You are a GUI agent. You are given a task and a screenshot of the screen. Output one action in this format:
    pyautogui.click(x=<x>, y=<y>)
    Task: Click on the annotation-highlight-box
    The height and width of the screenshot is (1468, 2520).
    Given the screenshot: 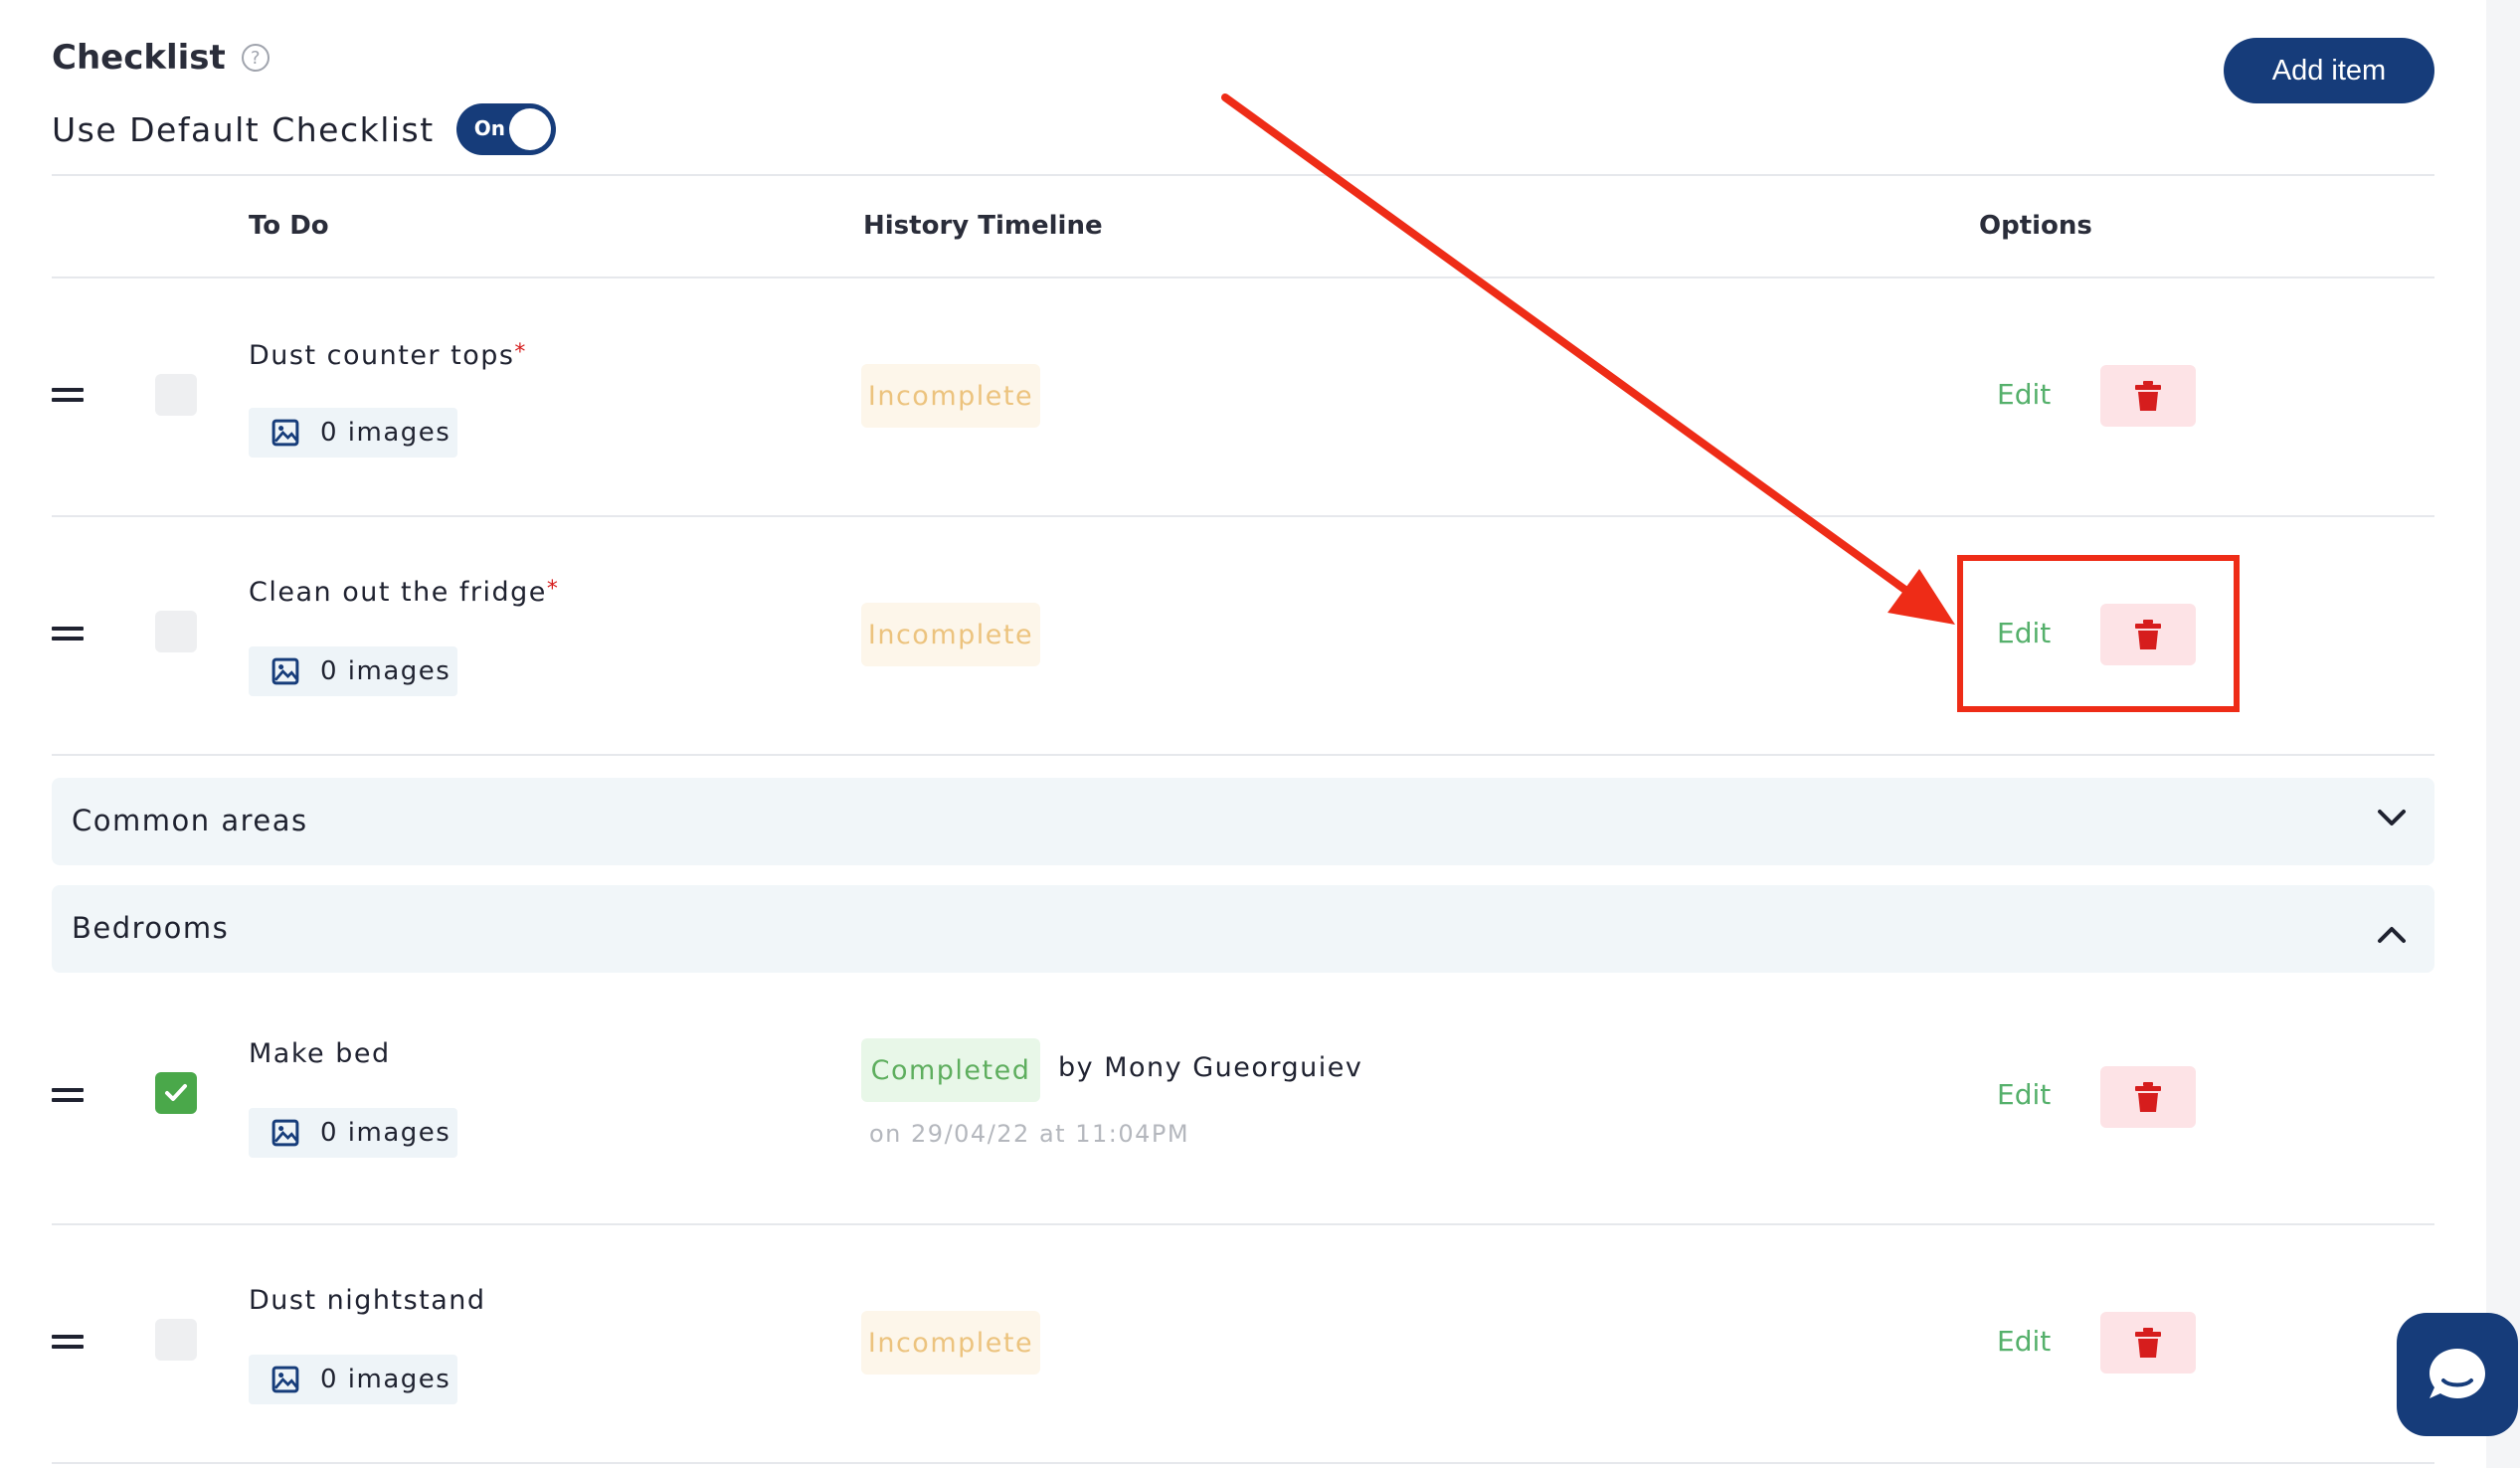 What is the action you would take?
    pyautogui.click(x=2098, y=633)
    